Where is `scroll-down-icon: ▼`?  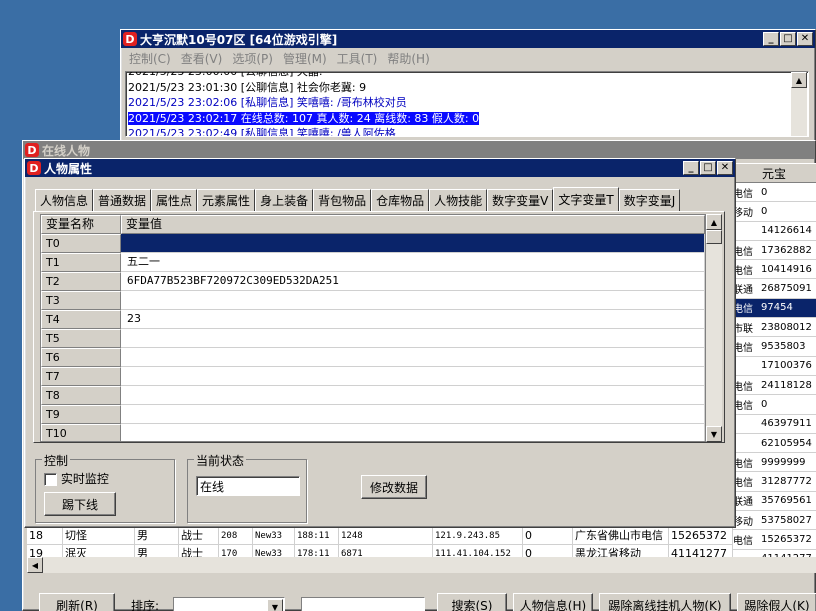
scroll-down-icon: ▼ is located at coordinates (714, 434).